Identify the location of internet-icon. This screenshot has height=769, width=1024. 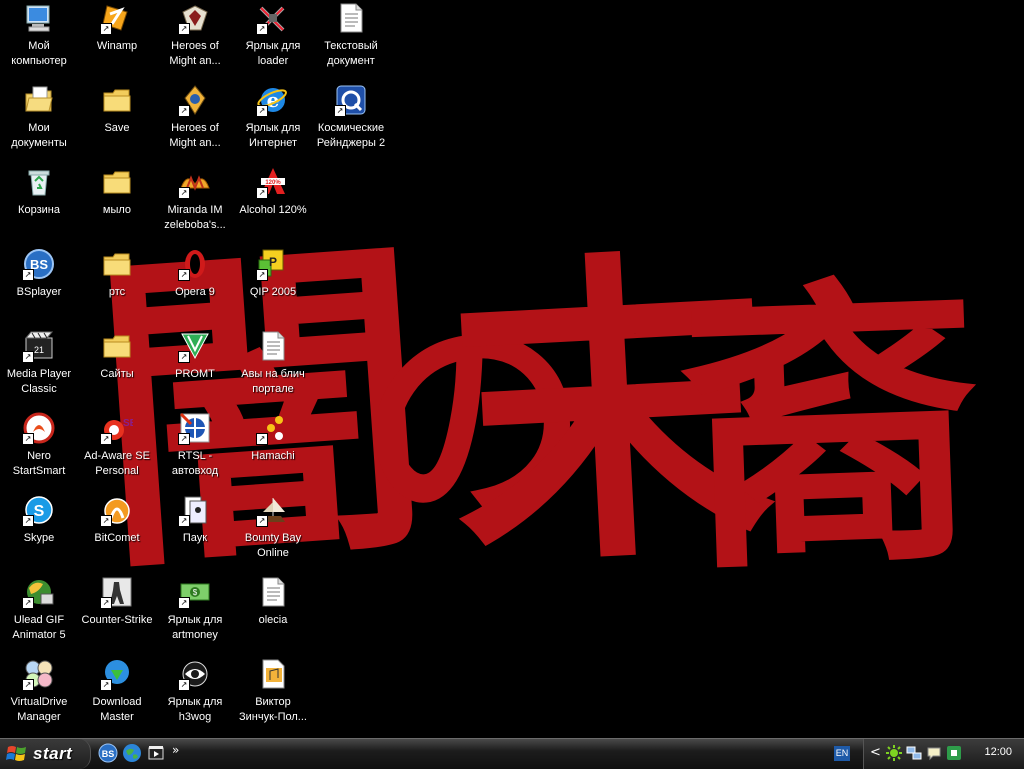
(132, 753).